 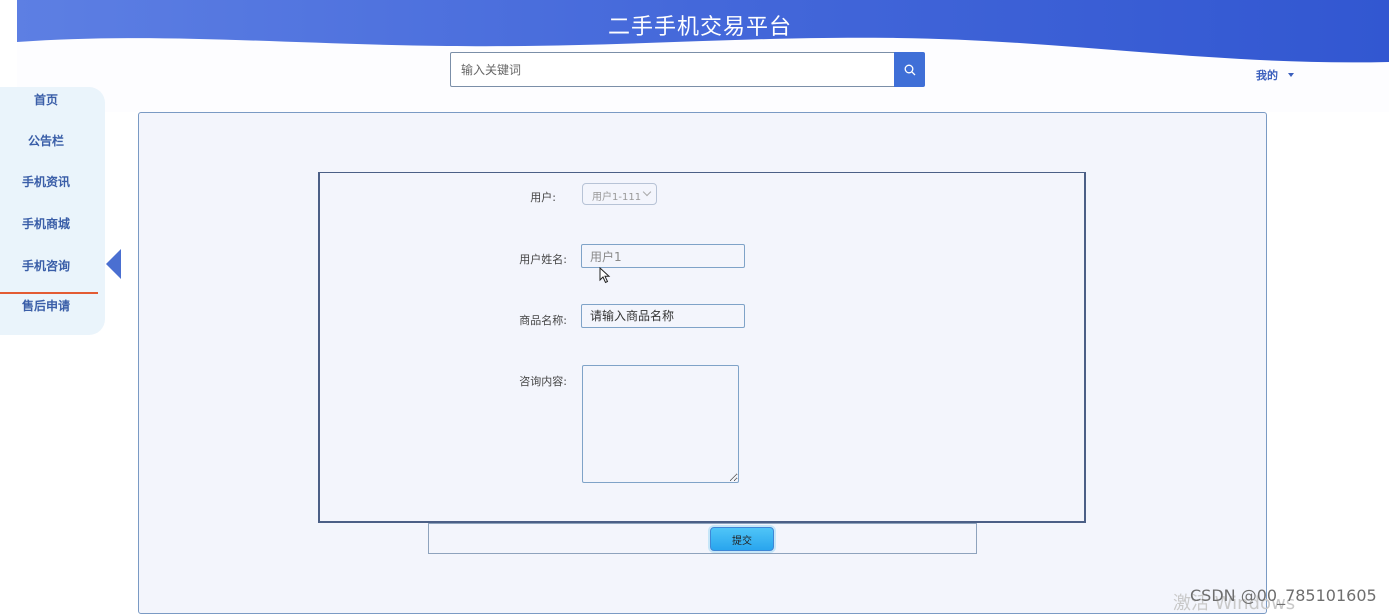 What do you see at coordinates (663, 256) in the screenshot?
I see `user-name-field` at bounding box center [663, 256].